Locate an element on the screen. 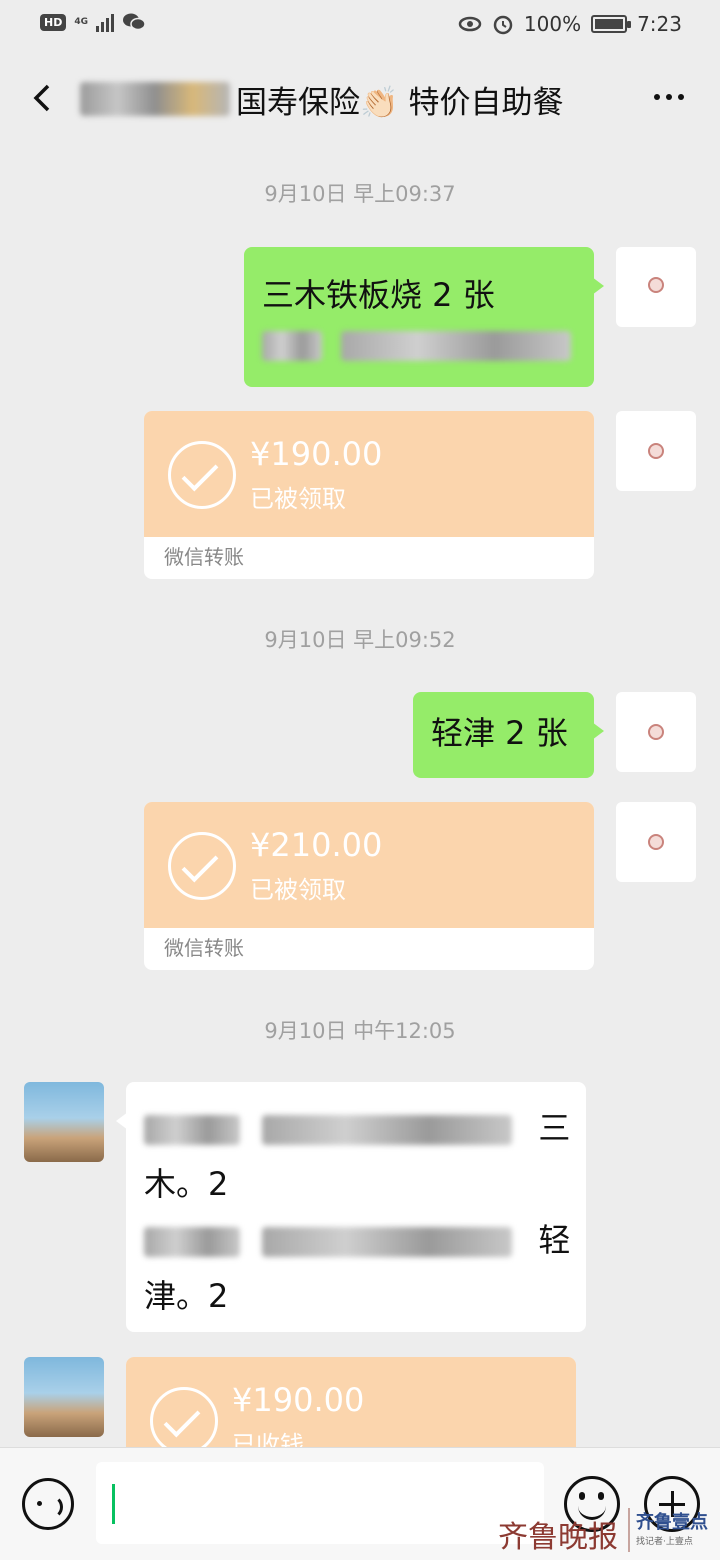 The image size is (720, 1560). chat-header: 国寿保险👏🏻 特价自助餐 is located at coordinates (360, 100).